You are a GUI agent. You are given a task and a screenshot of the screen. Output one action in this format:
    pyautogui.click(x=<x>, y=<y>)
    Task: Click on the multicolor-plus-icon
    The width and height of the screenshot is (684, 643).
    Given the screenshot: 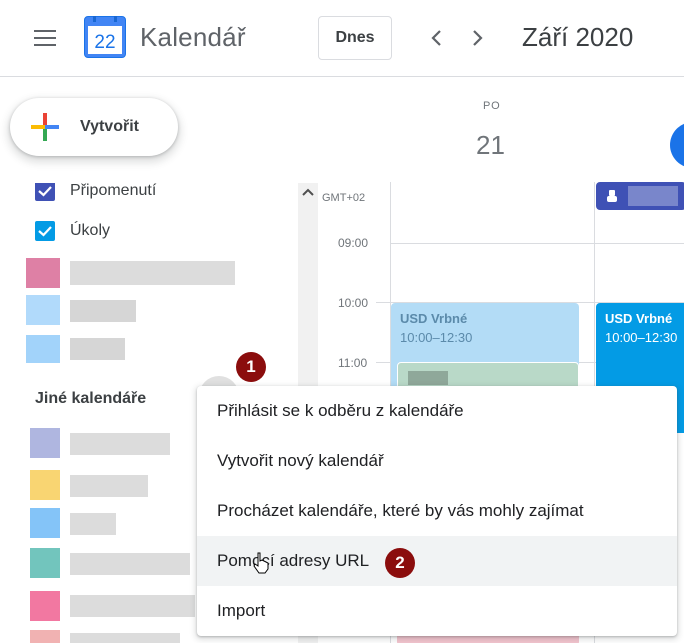 What is the action you would take?
    pyautogui.click(x=45, y=127)
    